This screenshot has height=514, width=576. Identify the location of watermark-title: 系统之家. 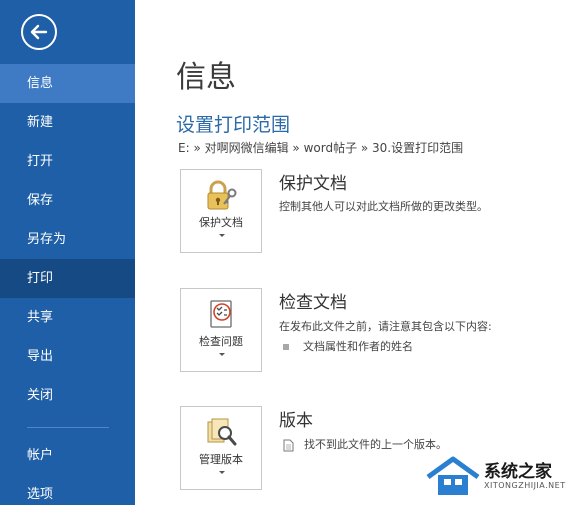
(518, 472).